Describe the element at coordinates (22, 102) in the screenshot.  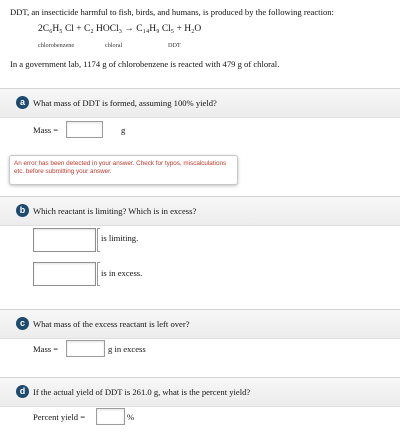
I see `part-a-badge: a` at that location.